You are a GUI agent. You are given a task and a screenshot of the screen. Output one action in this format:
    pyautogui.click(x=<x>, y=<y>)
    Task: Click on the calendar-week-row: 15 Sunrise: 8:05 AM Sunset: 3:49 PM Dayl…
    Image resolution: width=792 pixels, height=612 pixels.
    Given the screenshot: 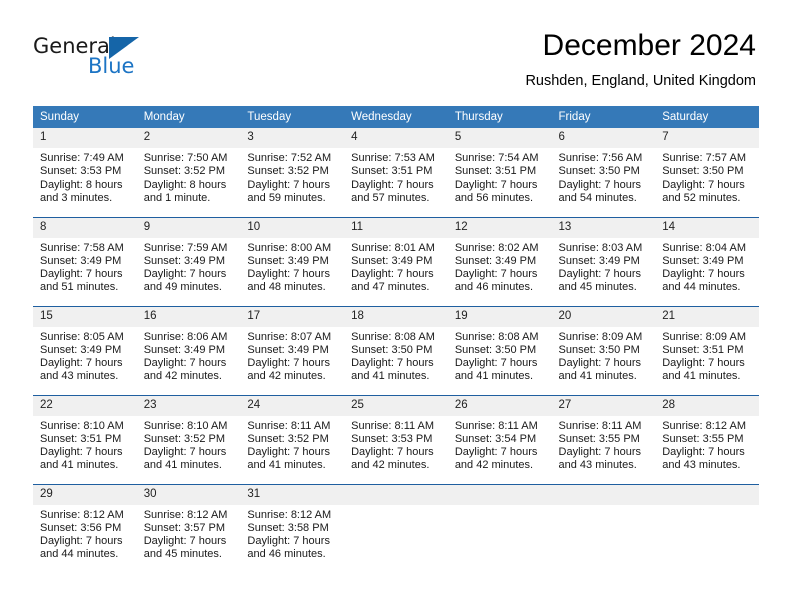 What is the action you would take?
    pyautogui.click(x=396, y=350)
    